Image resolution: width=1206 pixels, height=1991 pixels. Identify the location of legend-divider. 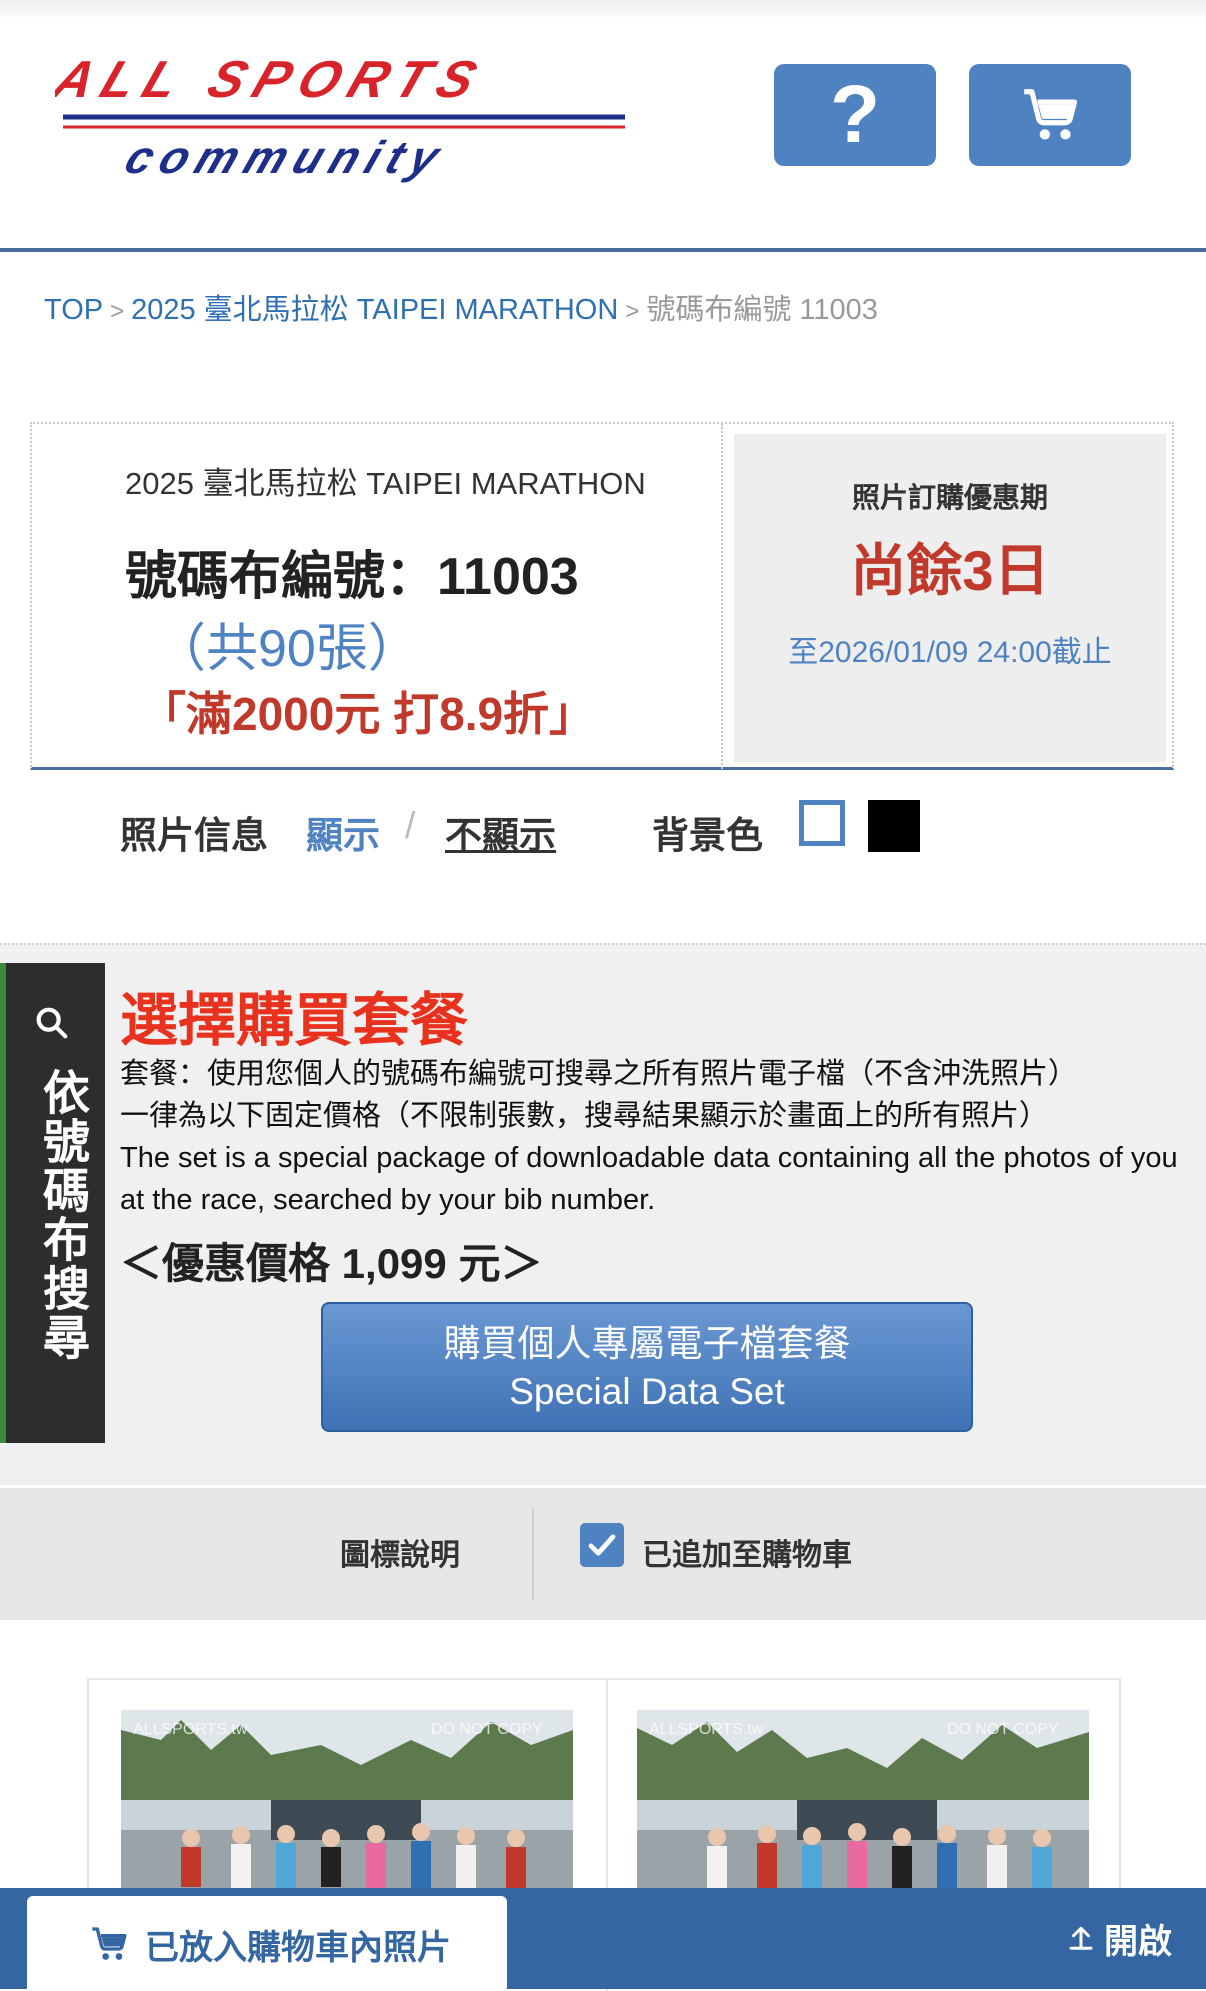
(533, 1554).